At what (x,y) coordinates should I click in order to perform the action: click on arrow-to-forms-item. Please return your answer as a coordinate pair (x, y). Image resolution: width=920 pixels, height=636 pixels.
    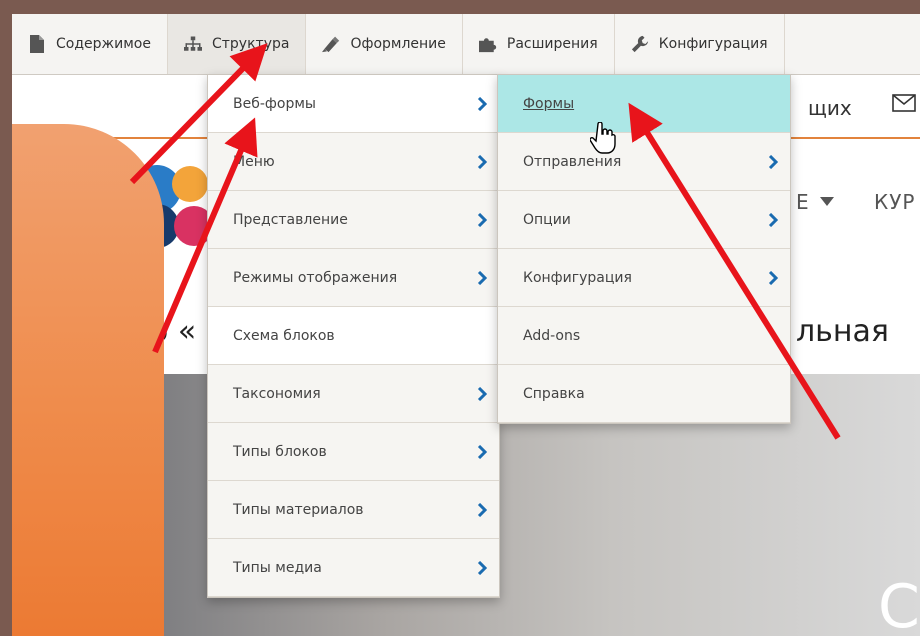
    Looking at the image, I should click on (734, 271).